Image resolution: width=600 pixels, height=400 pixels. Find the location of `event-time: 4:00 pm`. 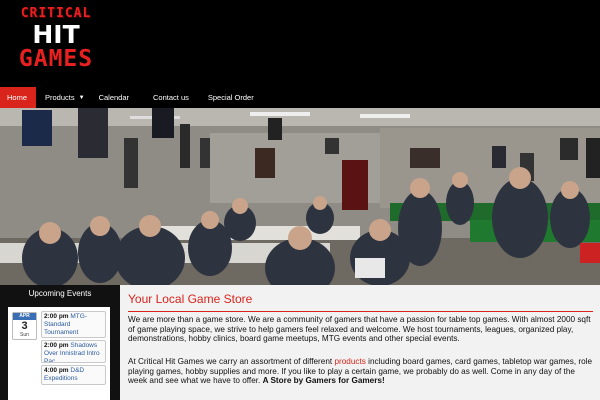

event-time: 4:00 pm is located at coordinates (56, 370).